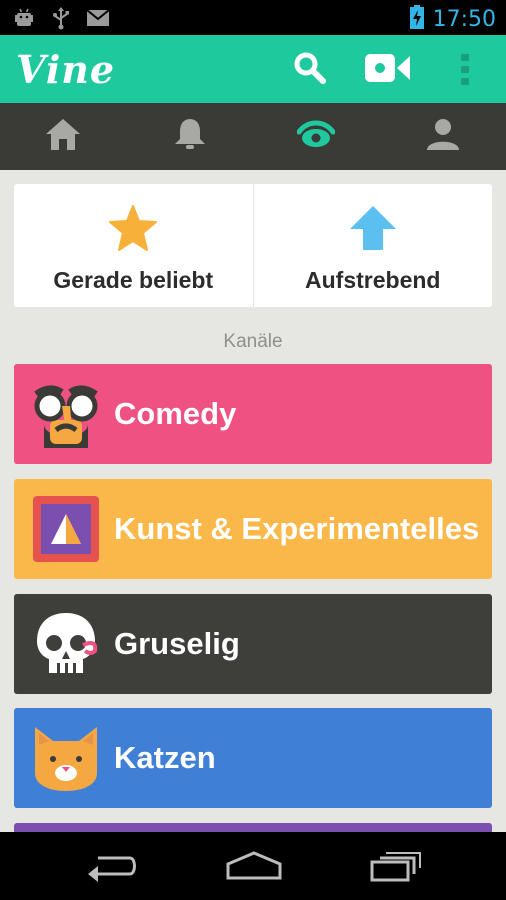 The image size is (506, 900). What do you see at coordinates (253, 341) in the screenshot?
I see `channels-heading: Kanäle` at bounding box center [253, 341].